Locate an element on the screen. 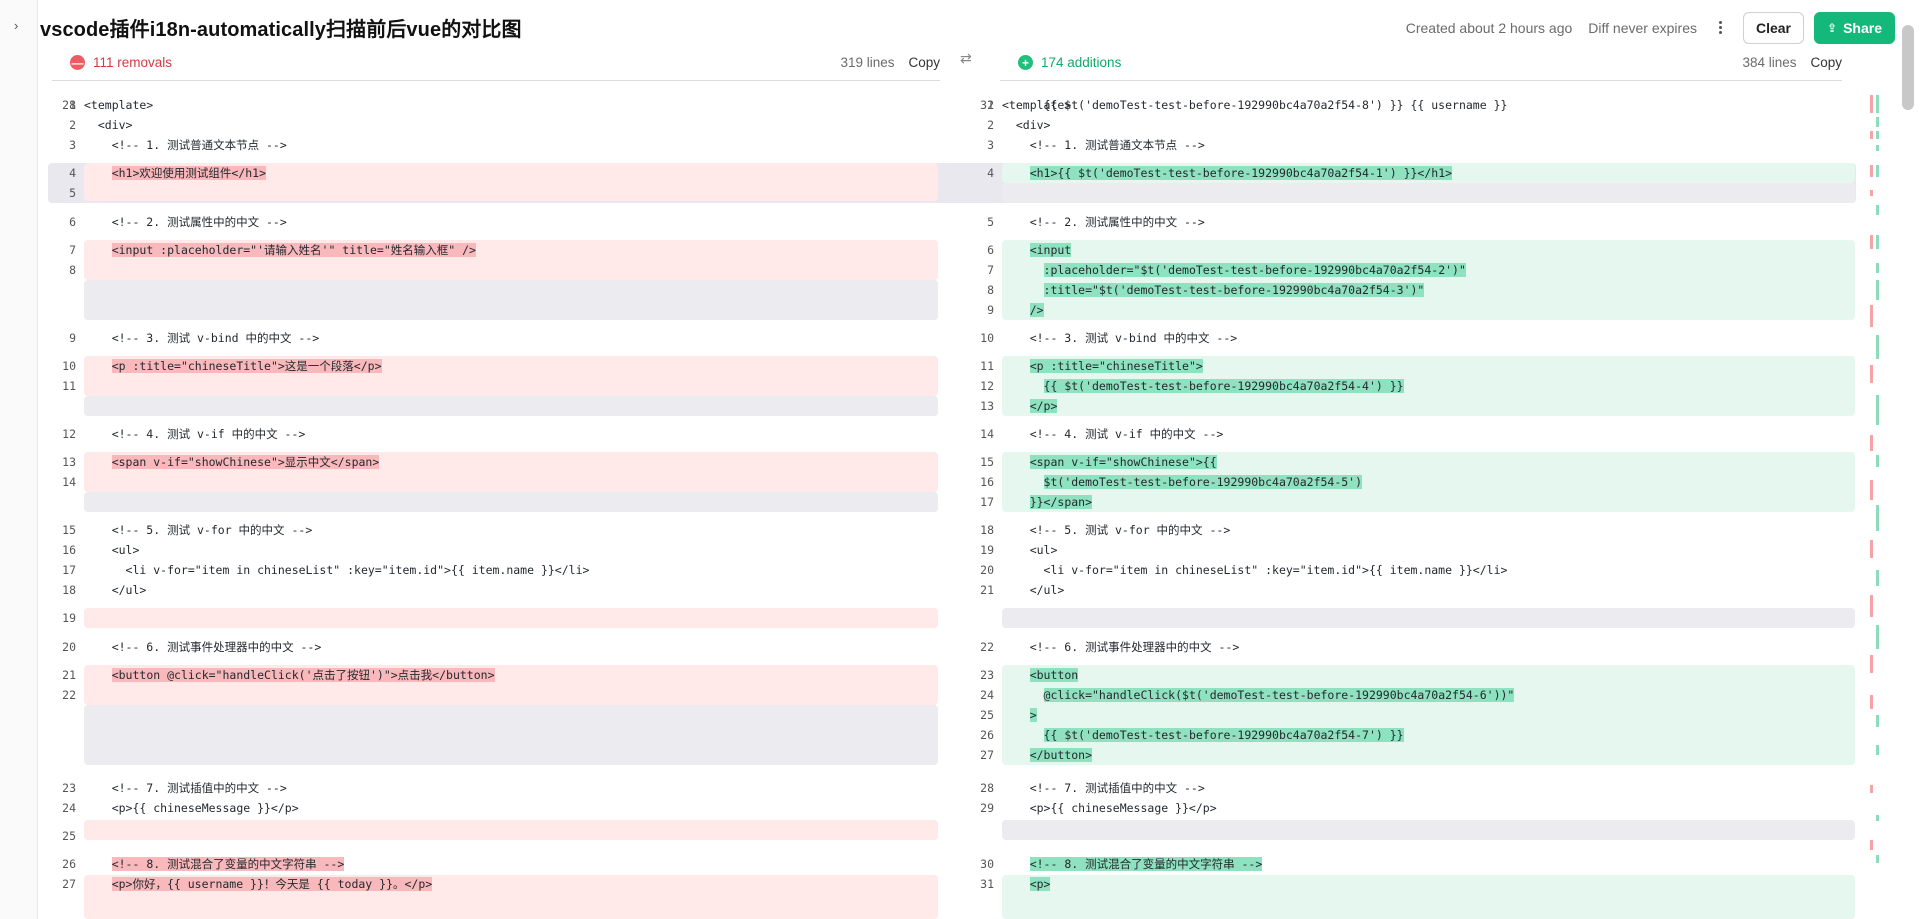  copy-left-button: Copy is located at coordinates (924, 62).